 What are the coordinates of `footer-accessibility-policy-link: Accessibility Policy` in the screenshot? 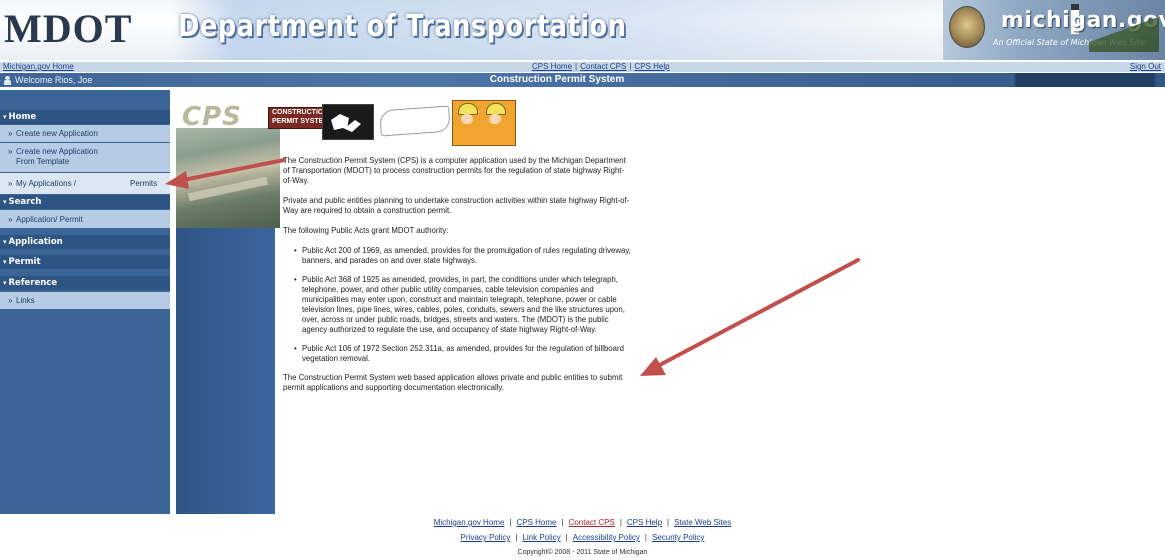 It's located at (606, 537).